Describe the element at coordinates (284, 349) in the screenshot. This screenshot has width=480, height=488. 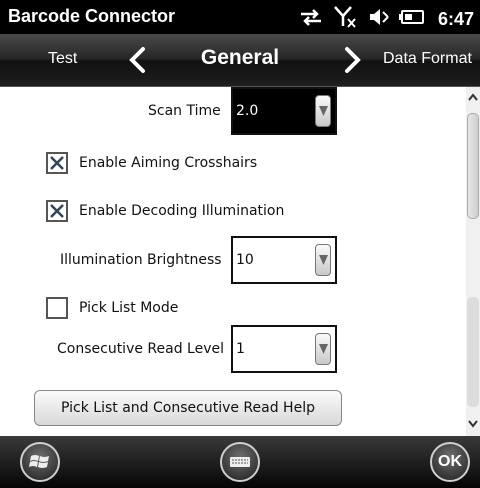
I see `consecutive-read-level-select: 1` at that location.